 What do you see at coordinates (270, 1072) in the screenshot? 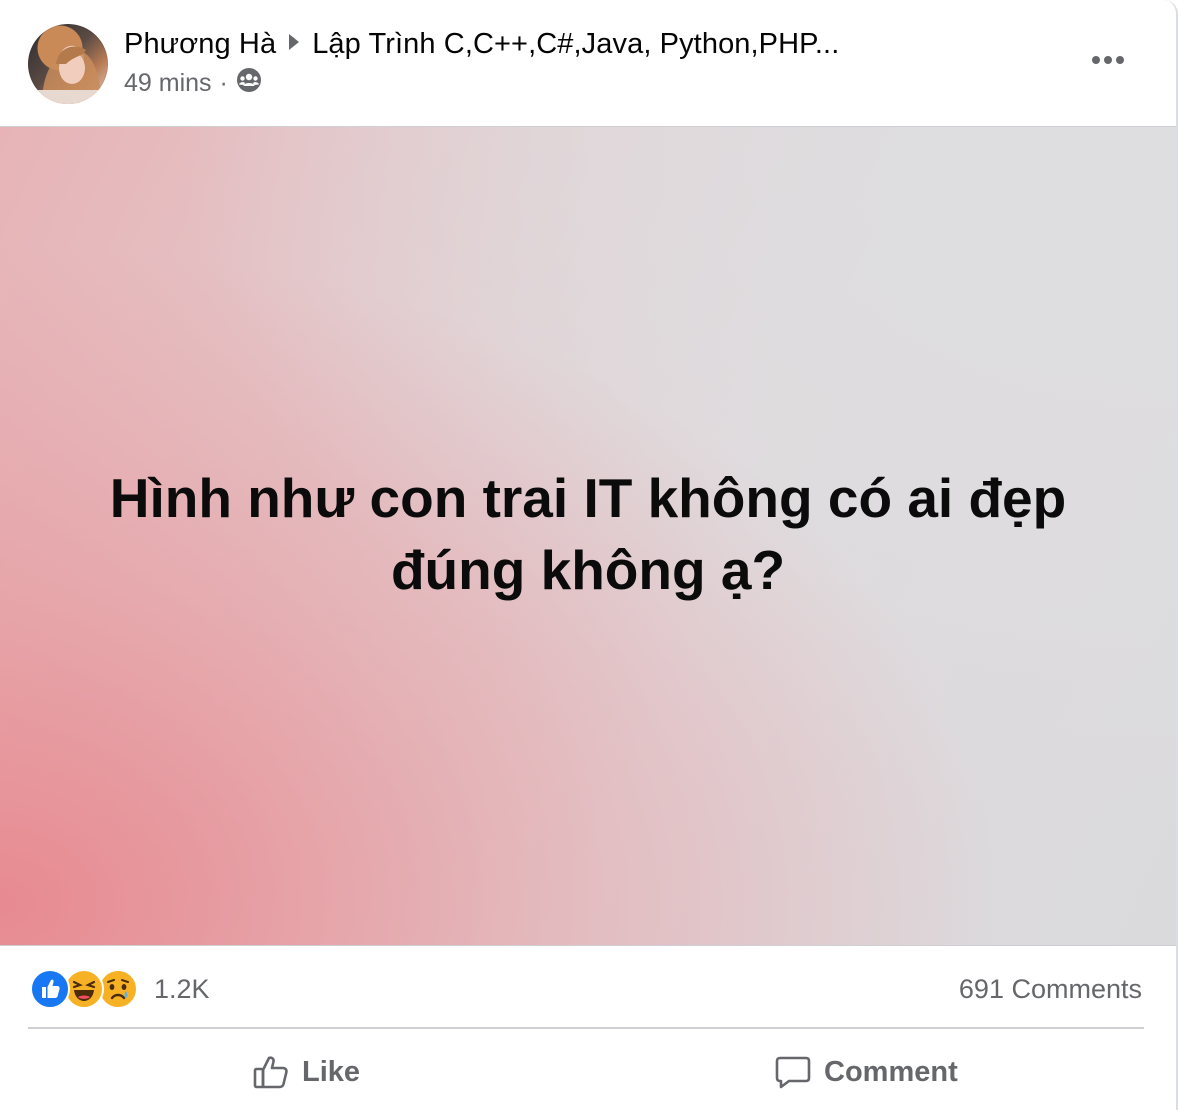
I see `thumbs-up-icon` at bounding box center [270, 1072].